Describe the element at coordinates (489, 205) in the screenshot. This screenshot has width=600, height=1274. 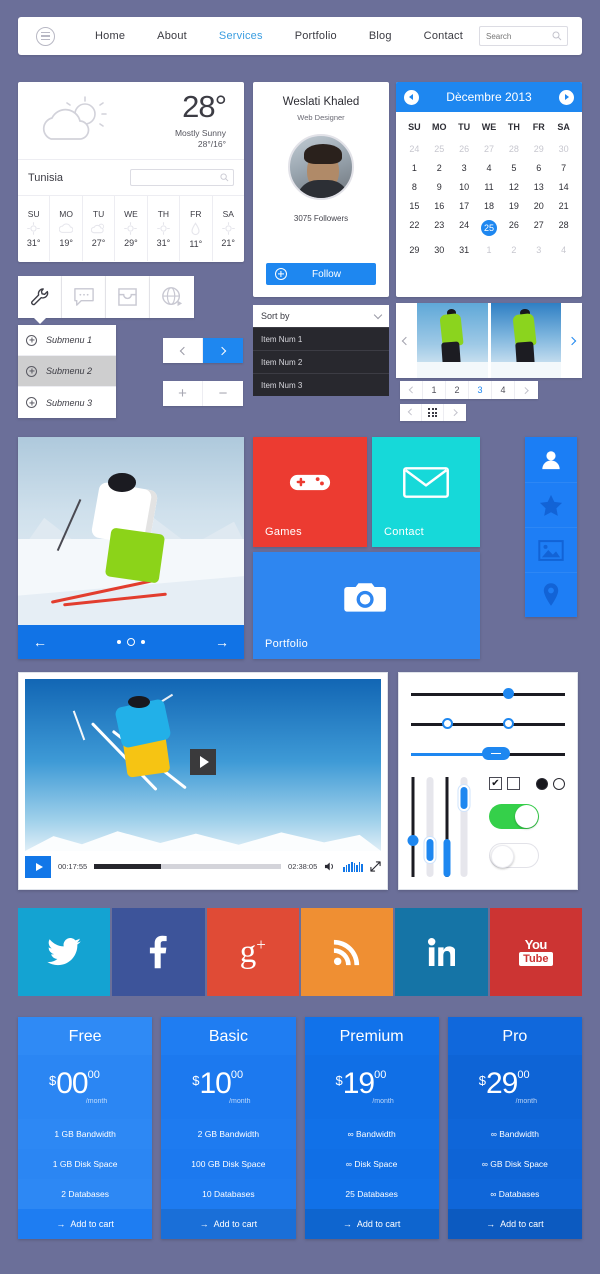
I see `calendar-day: 18` at that location.